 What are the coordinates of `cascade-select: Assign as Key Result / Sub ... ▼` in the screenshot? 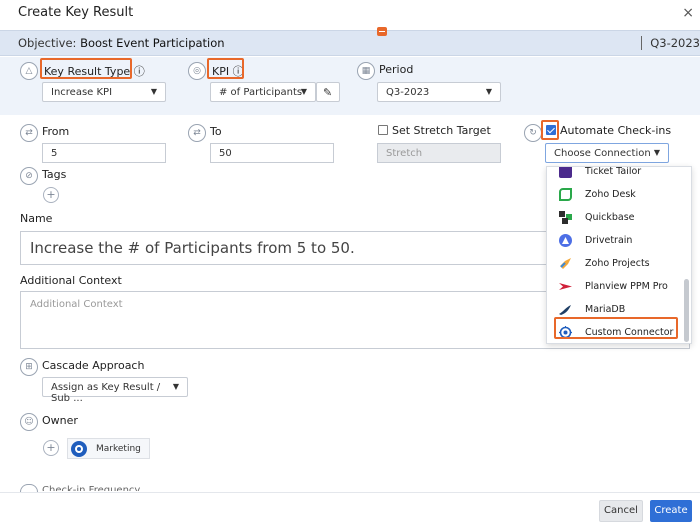 It's located at (115, 390).